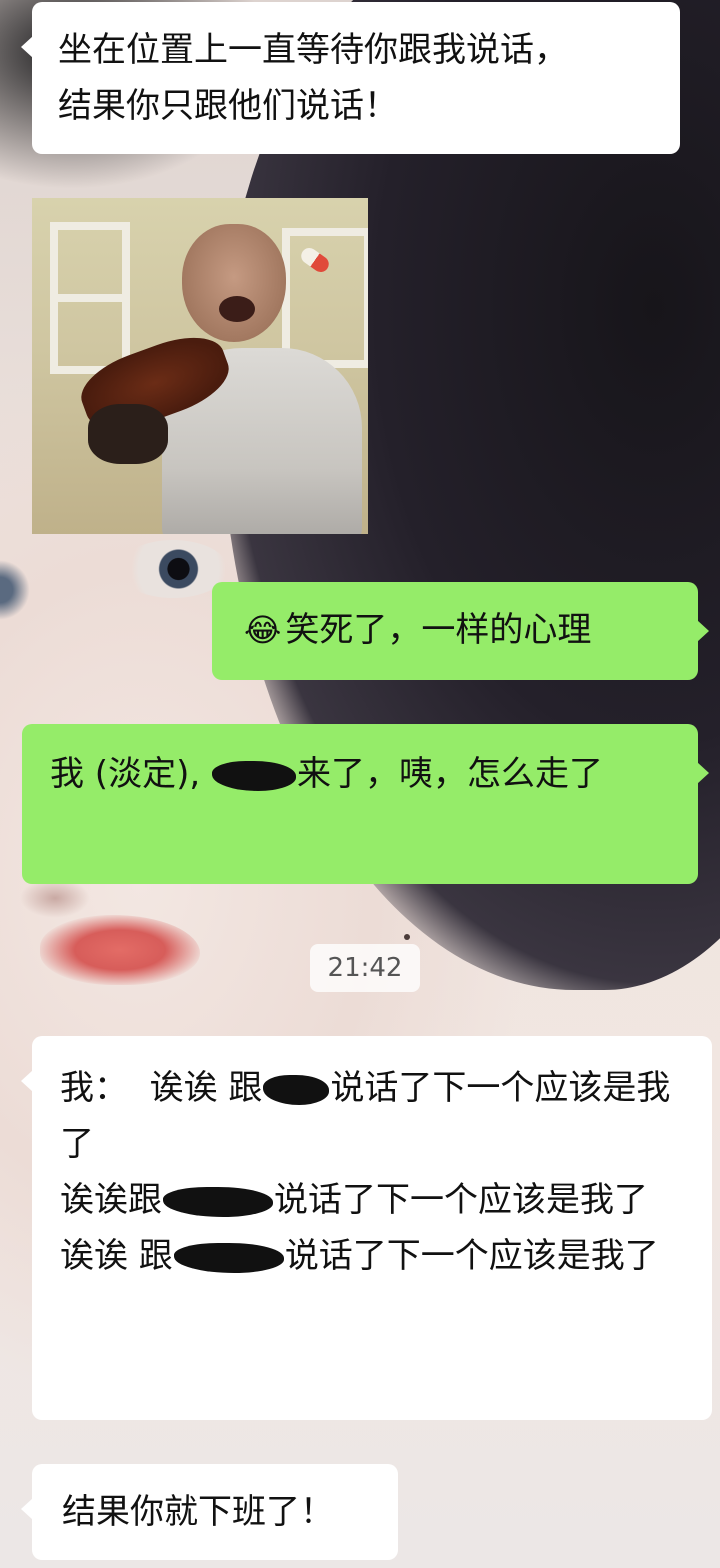  What do you see at coordinates (461, 1200) in the screenshot?
I see `line-2-after: 说话了下一个应该是我了` at bounding box center [461, 1200].